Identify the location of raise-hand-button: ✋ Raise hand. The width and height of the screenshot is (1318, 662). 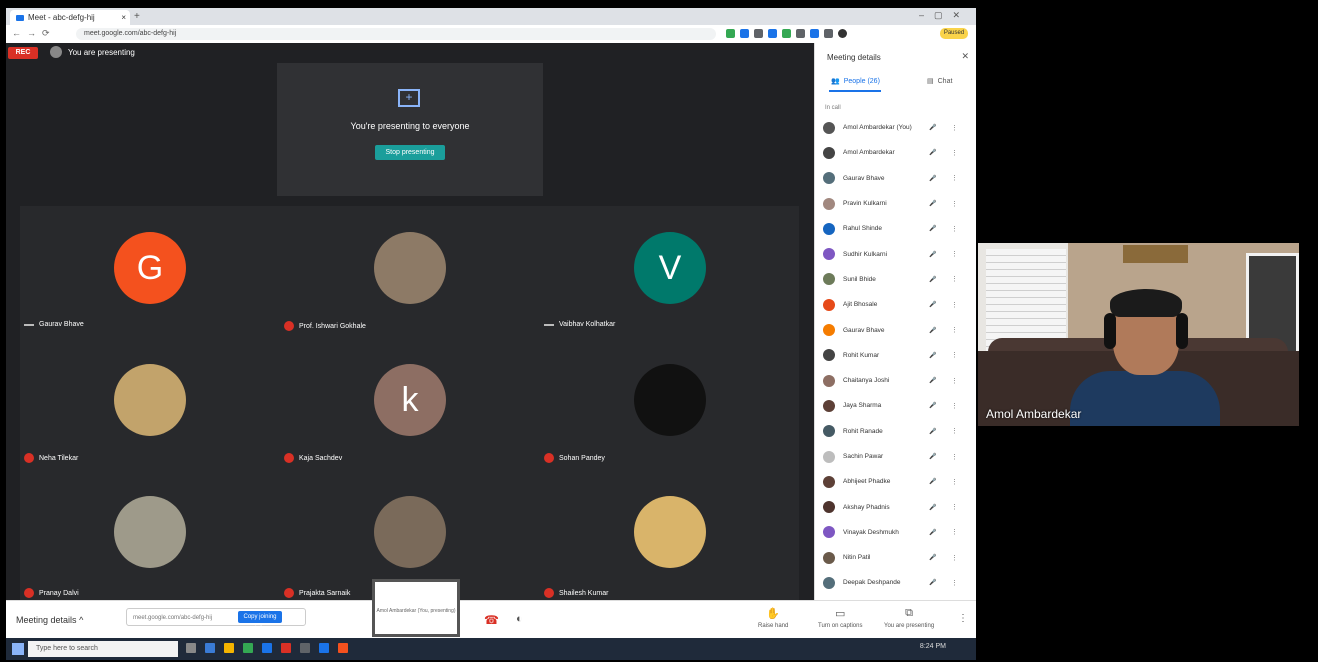
(773, 618).